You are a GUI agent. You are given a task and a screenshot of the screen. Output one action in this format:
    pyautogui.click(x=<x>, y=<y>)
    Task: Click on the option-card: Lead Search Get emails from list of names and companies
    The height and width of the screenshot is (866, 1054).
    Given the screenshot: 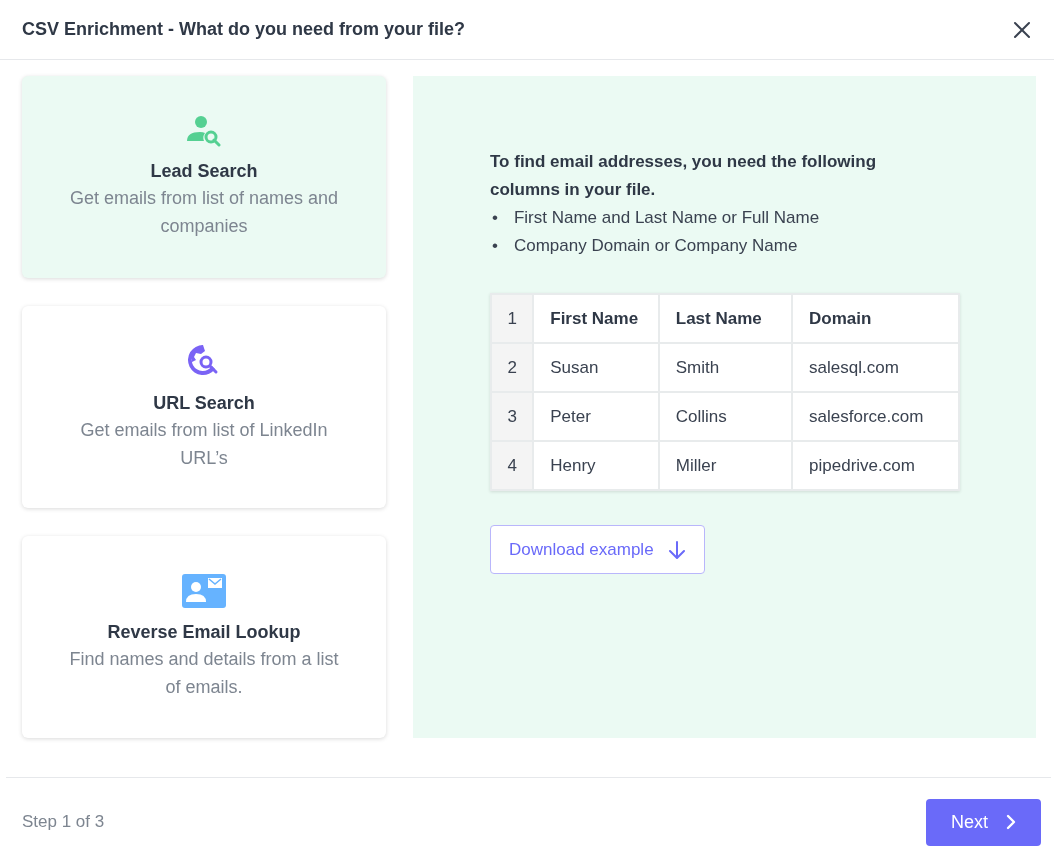 What is the action you would take?
    pyautogui.click(x=204, y=177)
    